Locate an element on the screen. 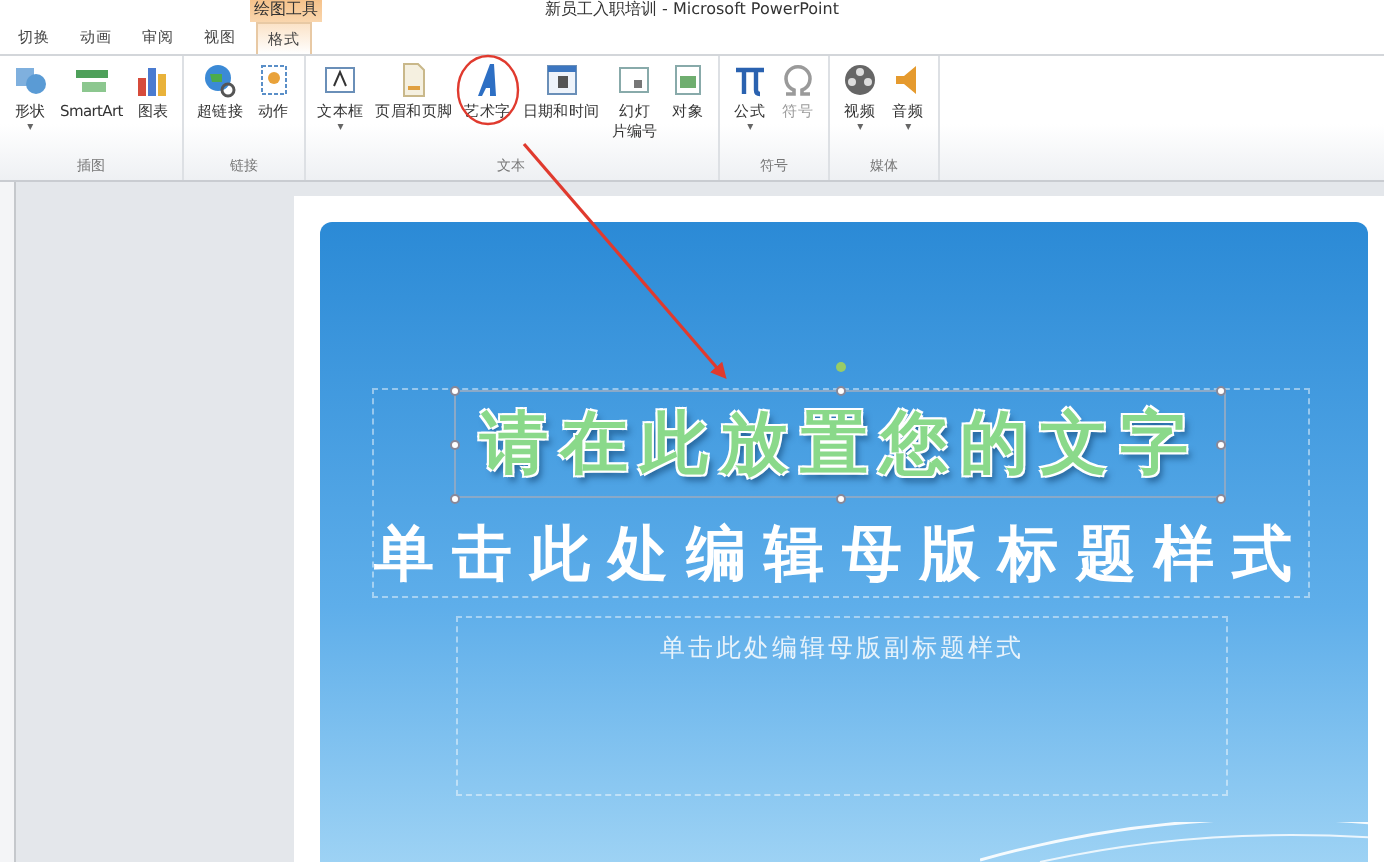  shapes-icon is located at coordinates (30, 80).